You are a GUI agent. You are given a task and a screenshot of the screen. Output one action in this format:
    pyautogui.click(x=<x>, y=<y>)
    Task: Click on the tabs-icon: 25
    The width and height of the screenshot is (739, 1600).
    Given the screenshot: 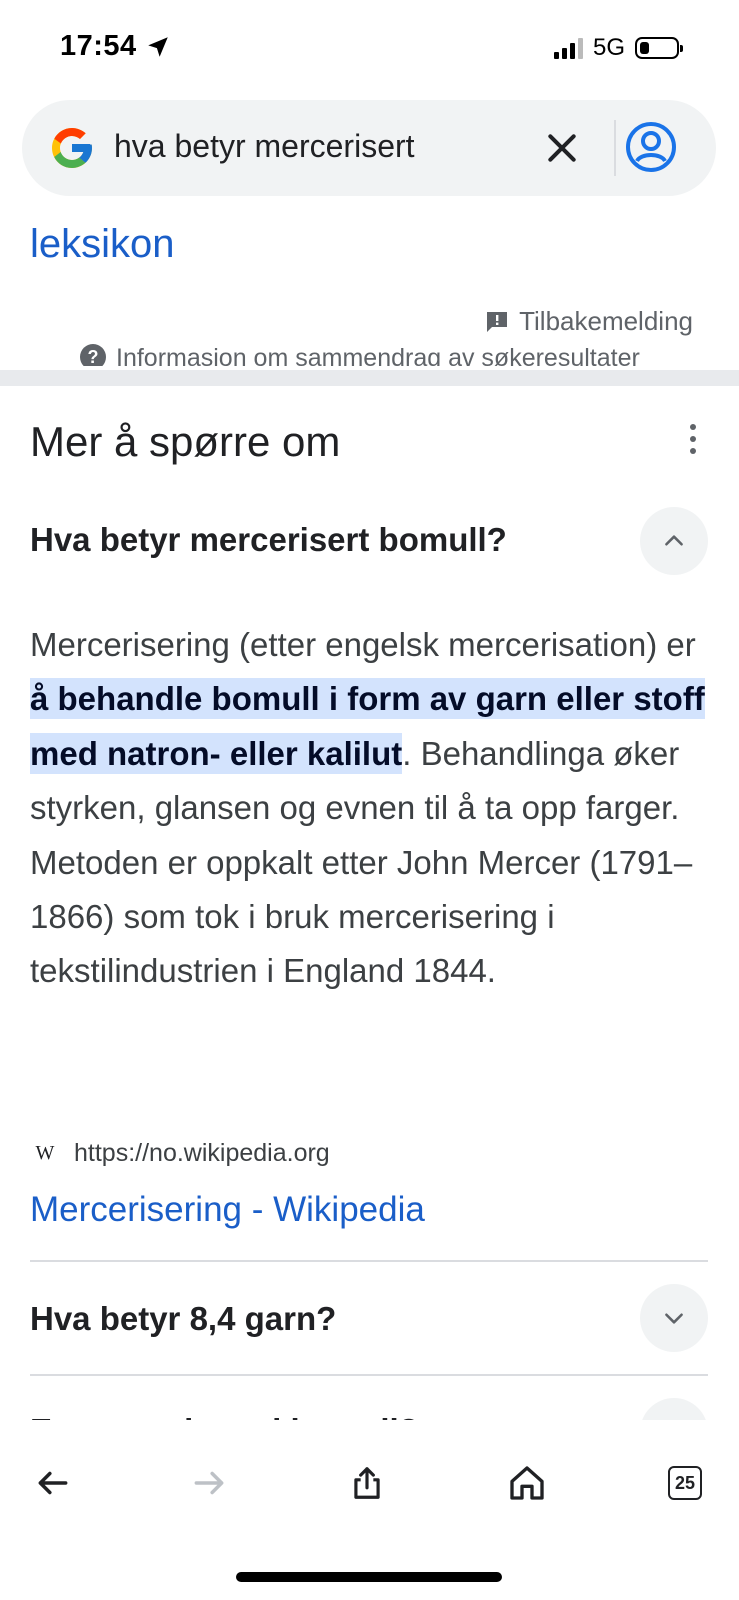 What is the action you would take?
    pyautogui.click(x=685, y=1483)
    